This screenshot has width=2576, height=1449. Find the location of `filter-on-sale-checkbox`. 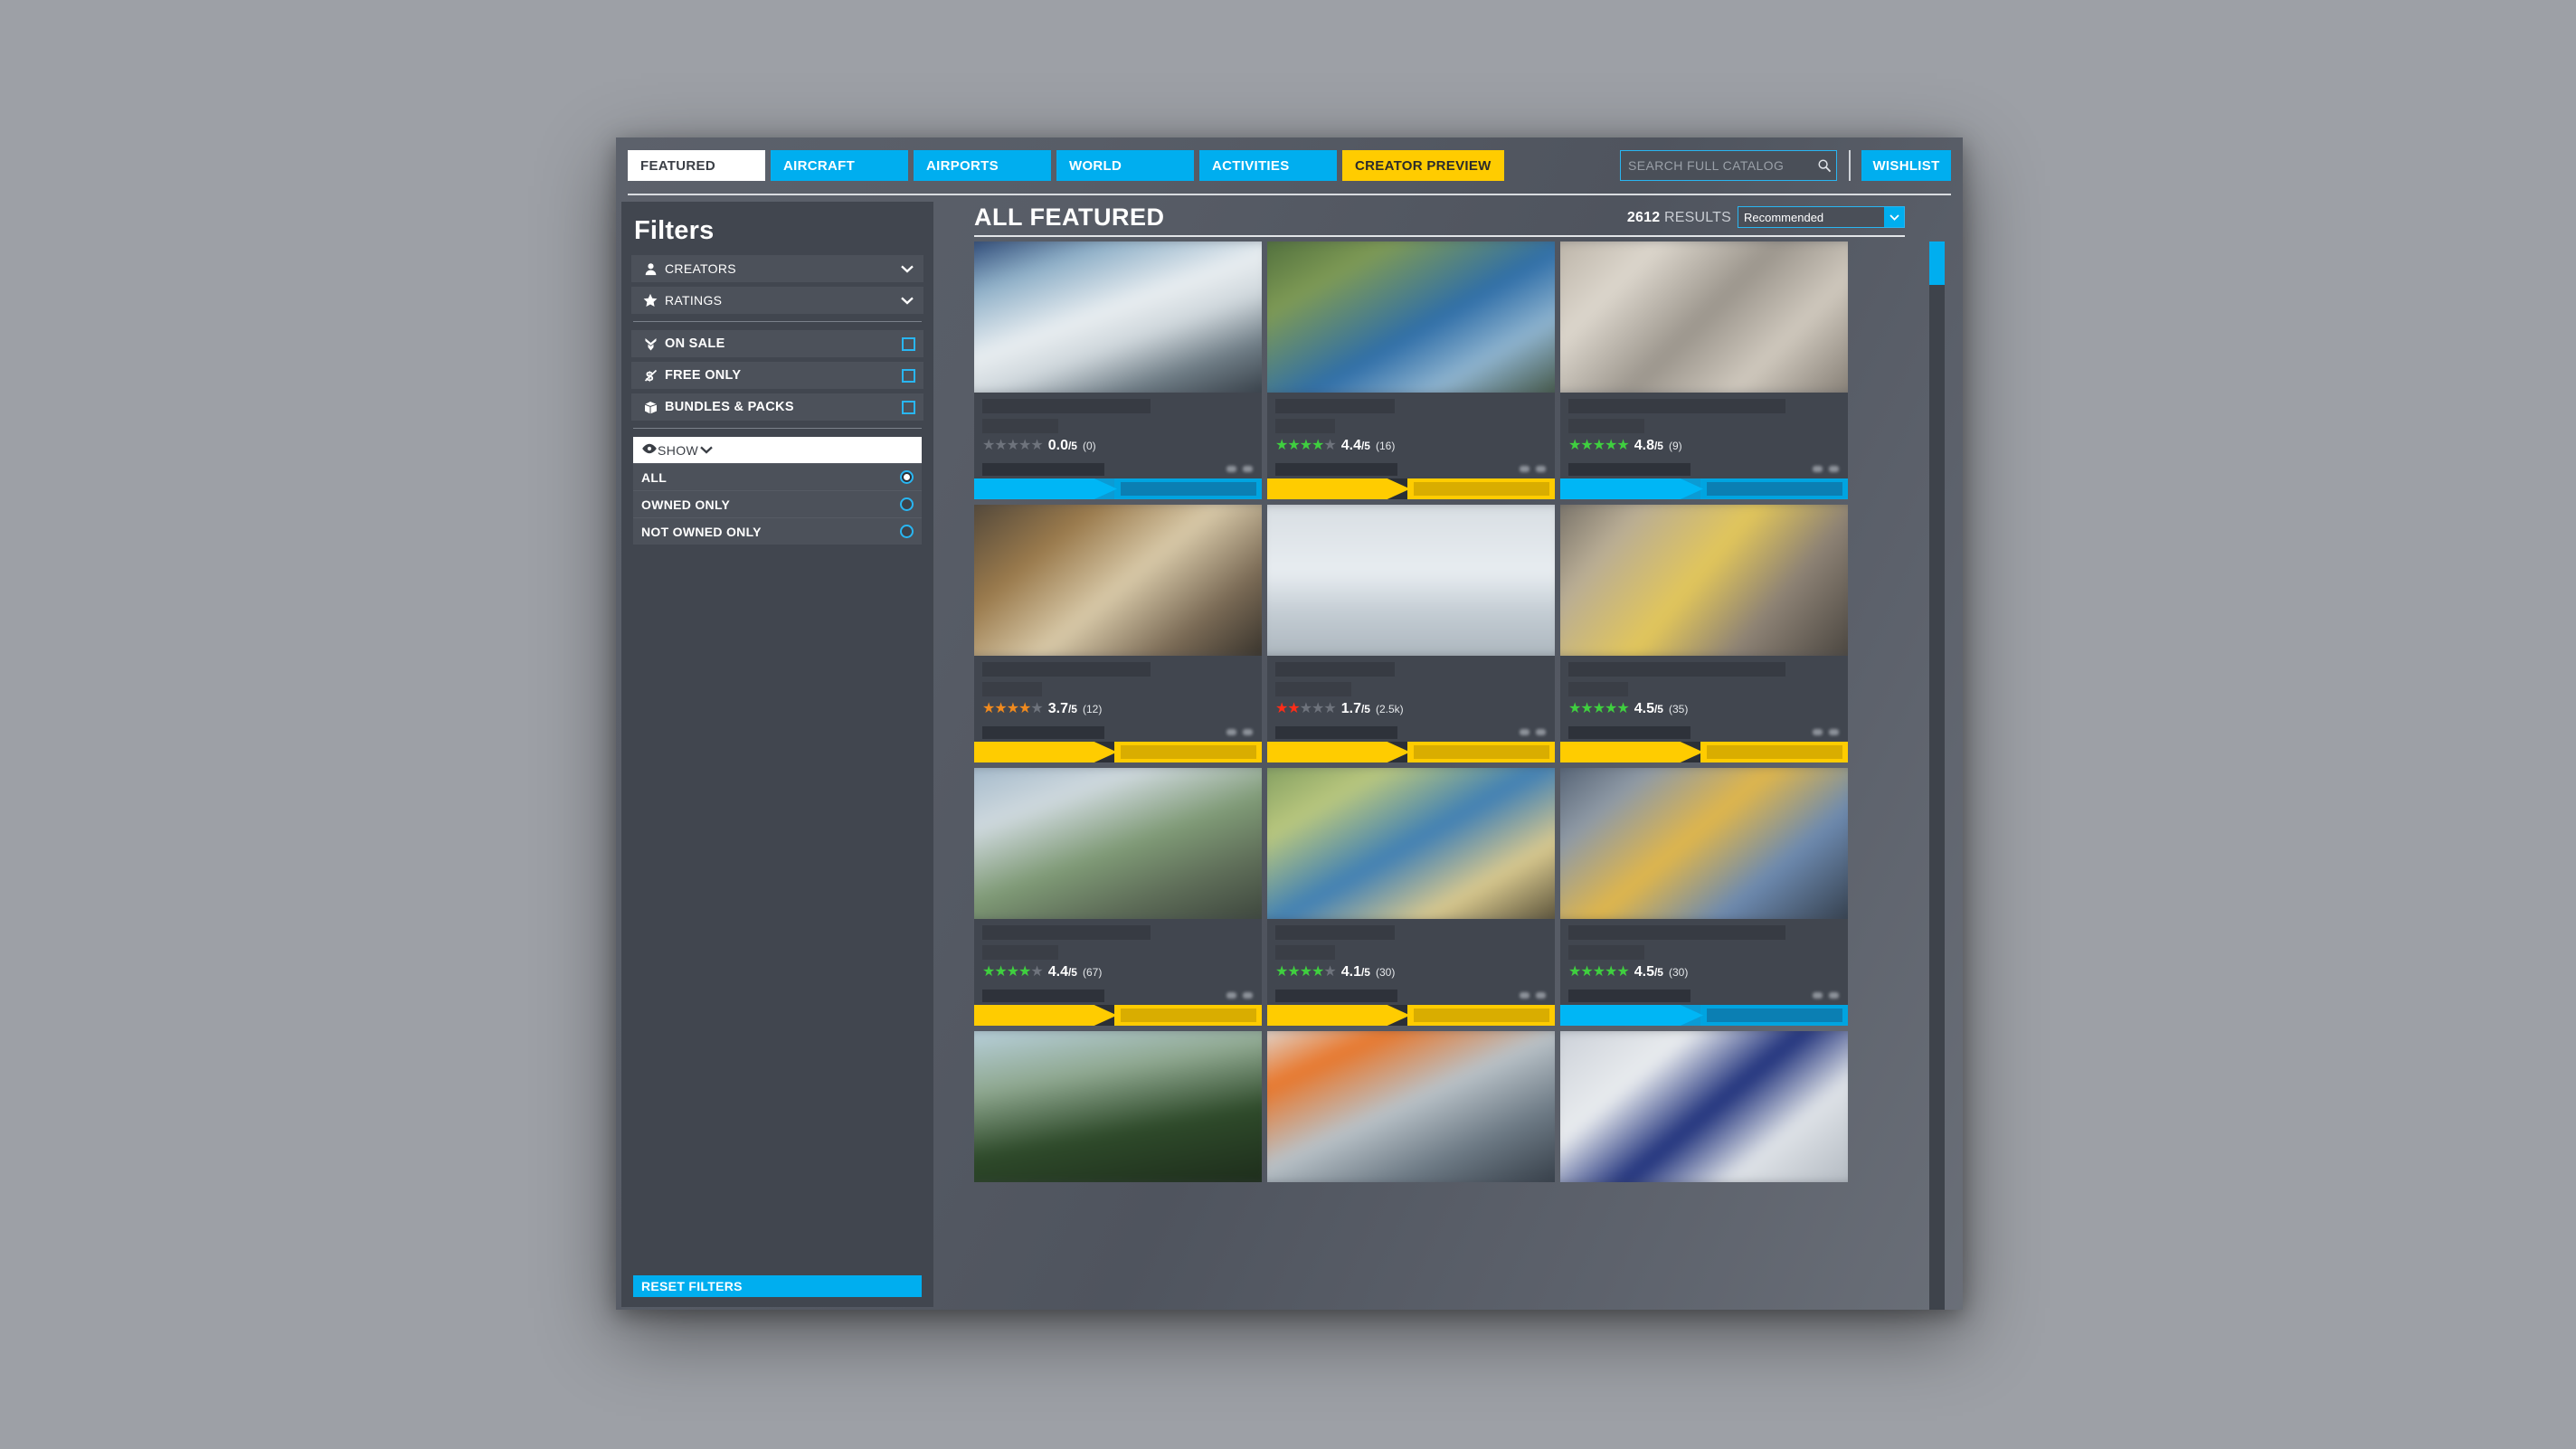

filter-on-sale-checkbox is located at coordinates (909, 344).